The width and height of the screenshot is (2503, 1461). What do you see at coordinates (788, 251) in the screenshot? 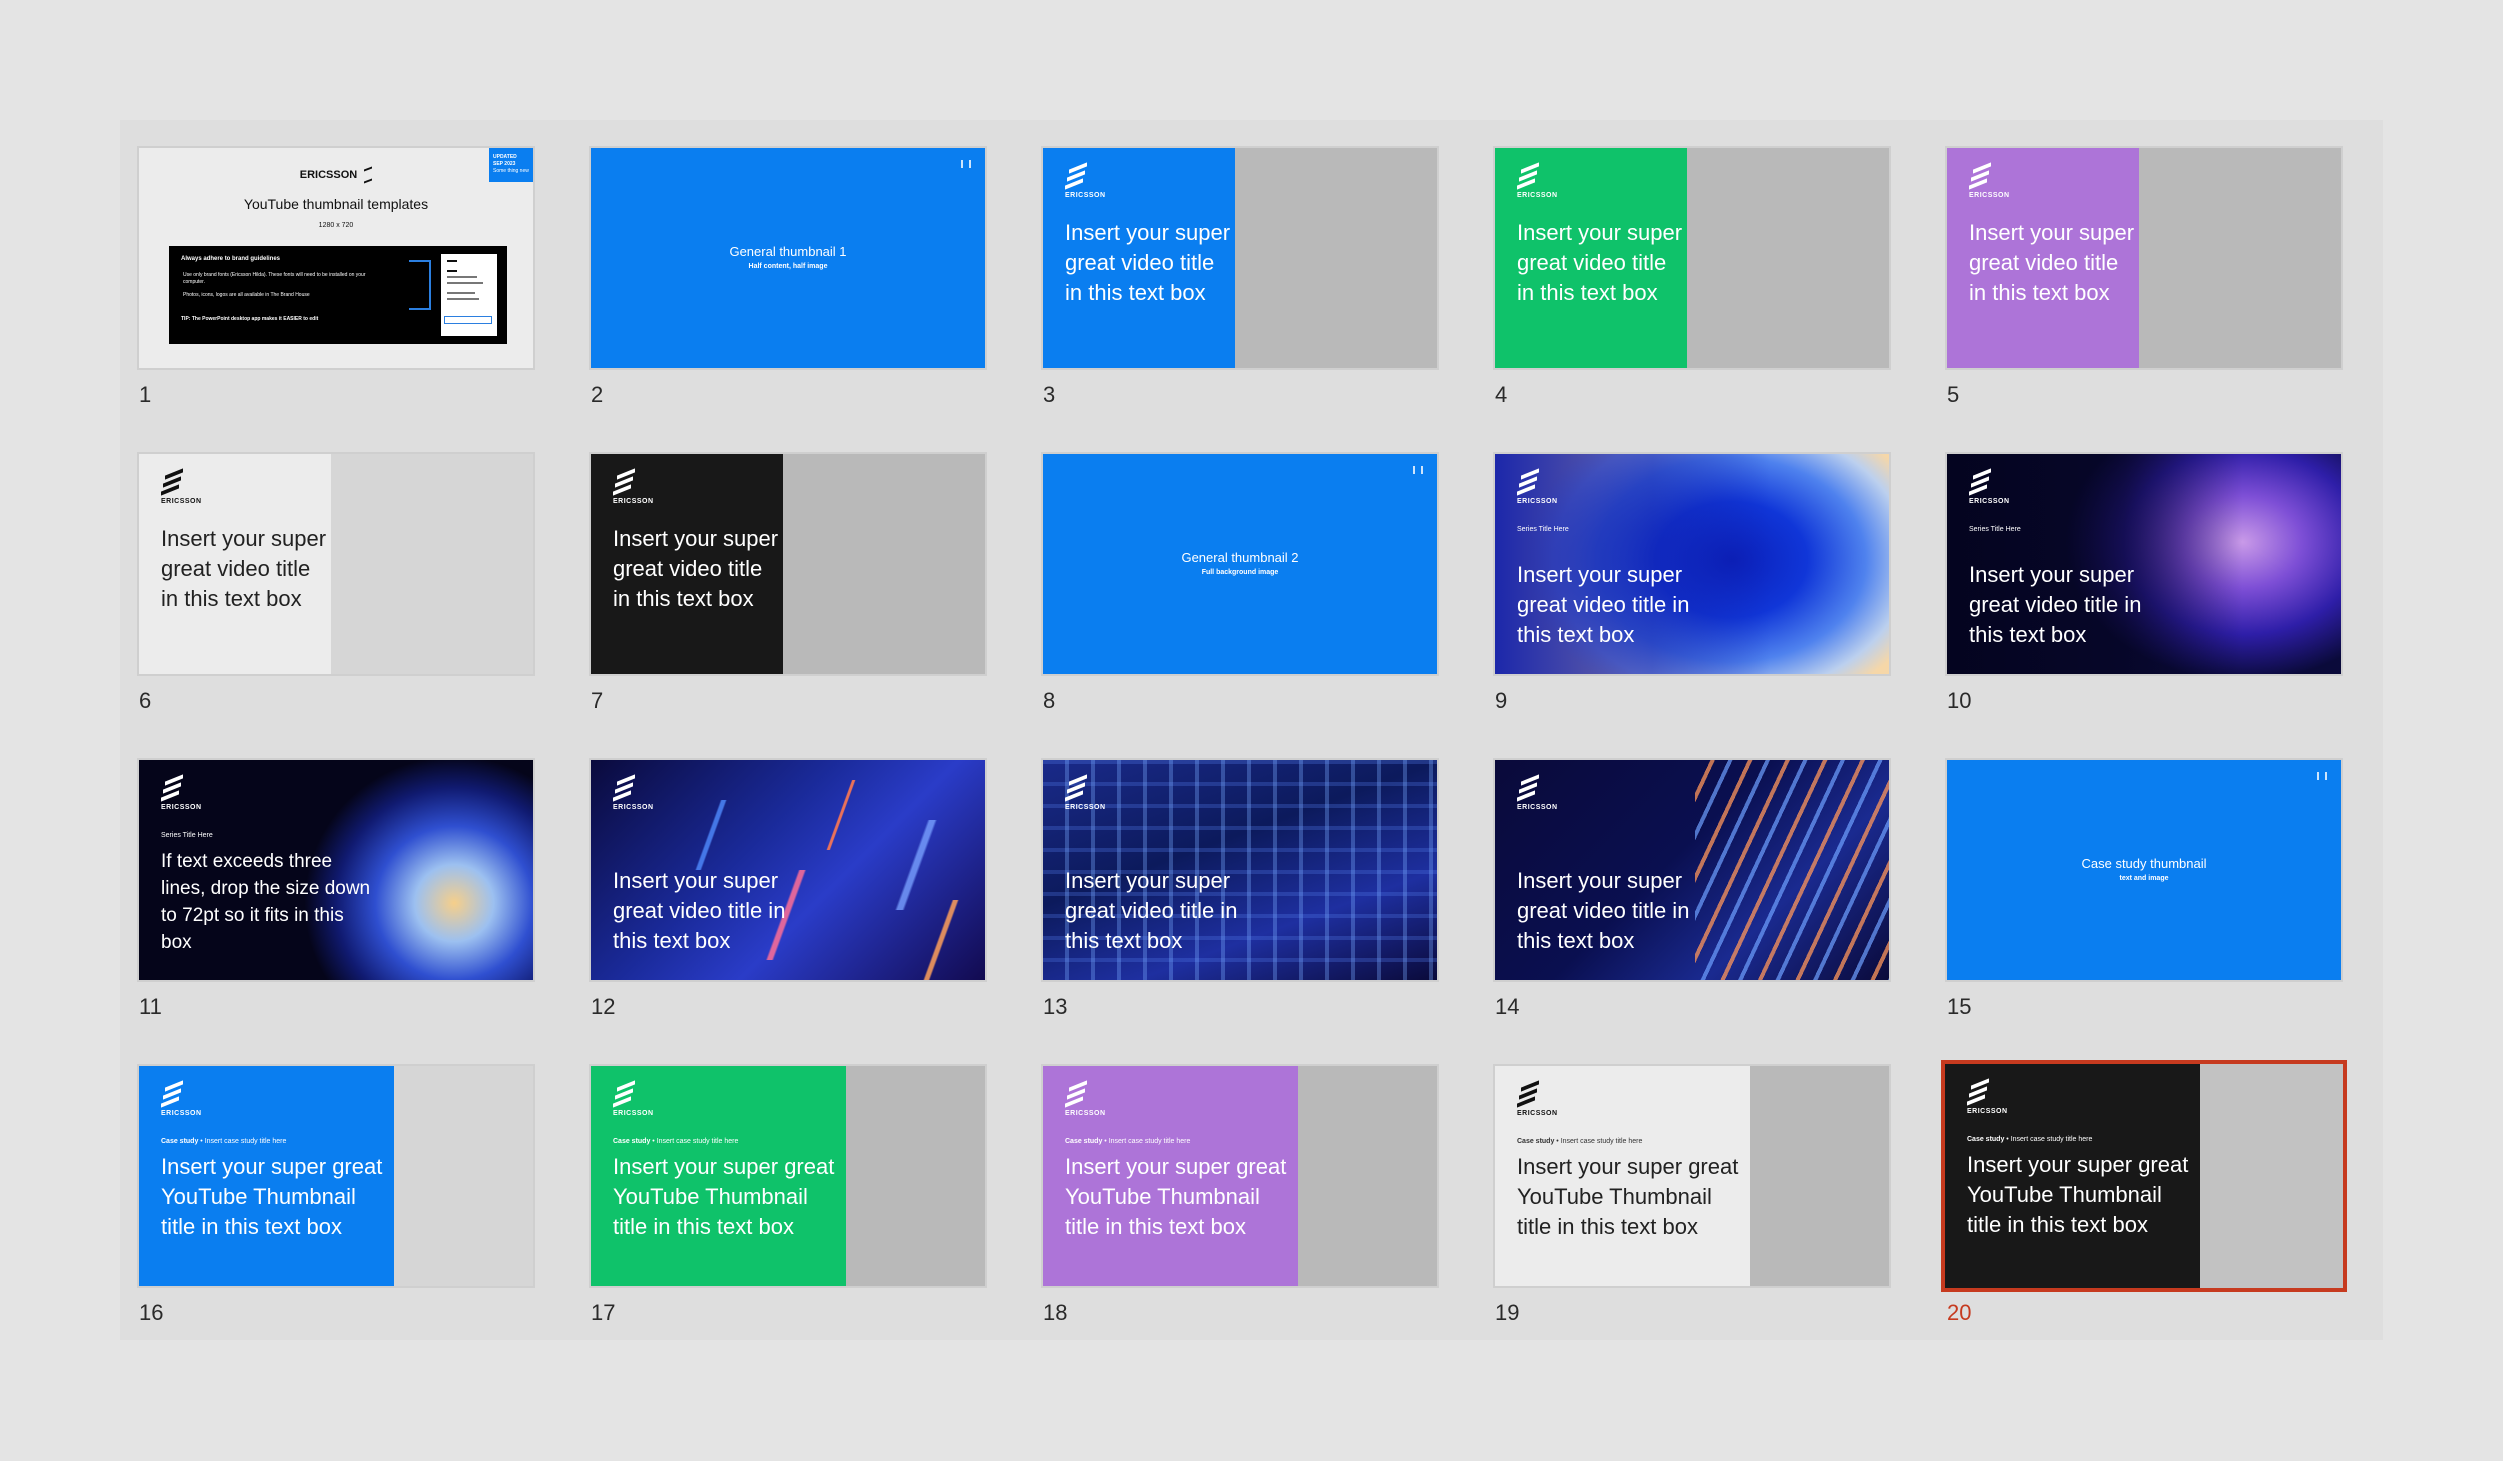
I see `center-title: General thumbnail 1` at bounding box center [788, 251].